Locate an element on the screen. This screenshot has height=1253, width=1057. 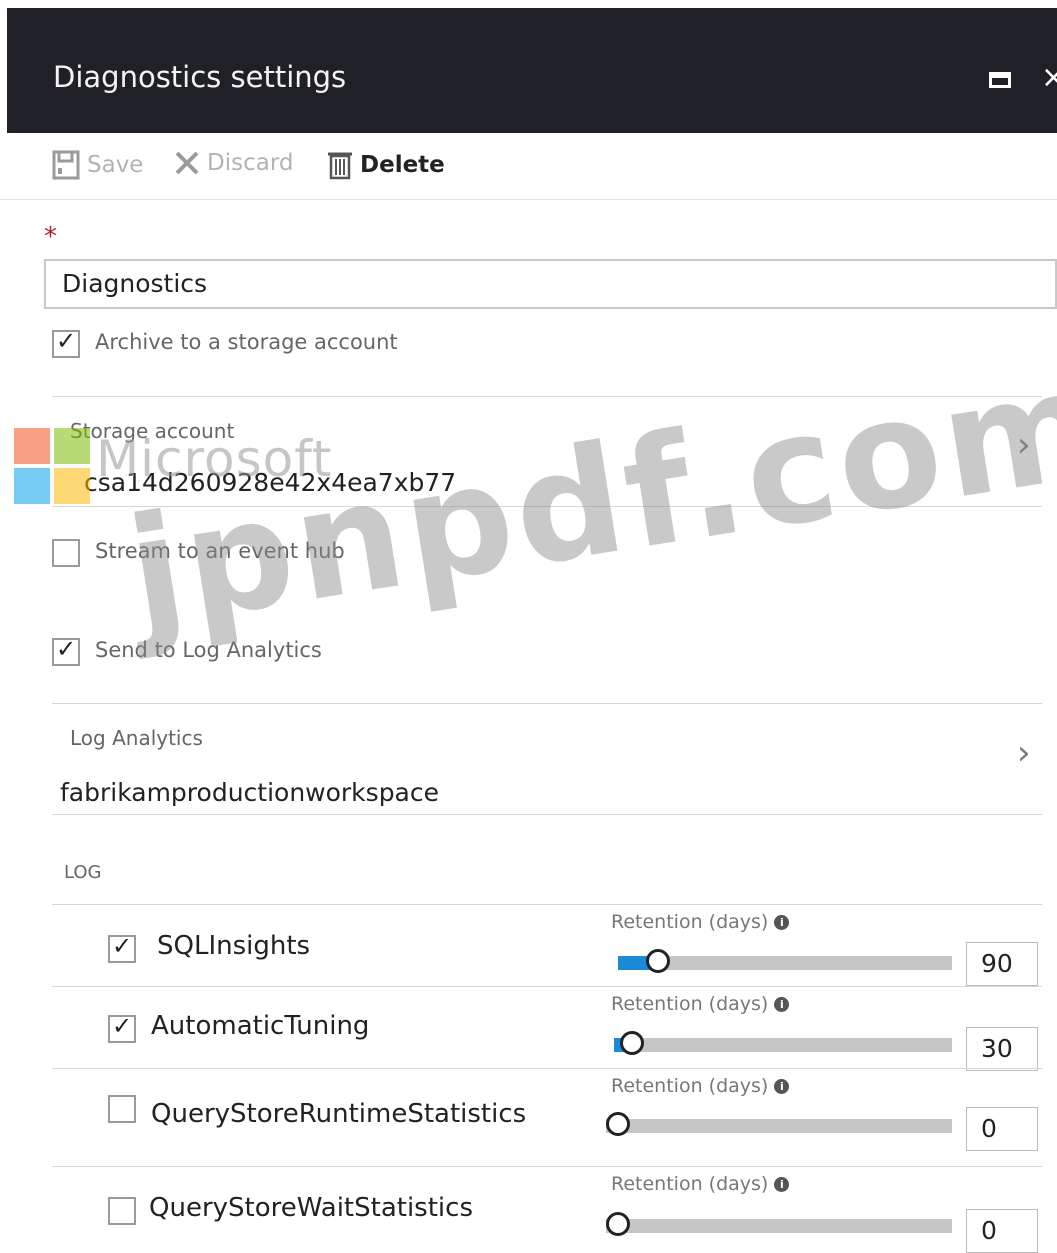
discard-icon is located at coordinates (187, 163).